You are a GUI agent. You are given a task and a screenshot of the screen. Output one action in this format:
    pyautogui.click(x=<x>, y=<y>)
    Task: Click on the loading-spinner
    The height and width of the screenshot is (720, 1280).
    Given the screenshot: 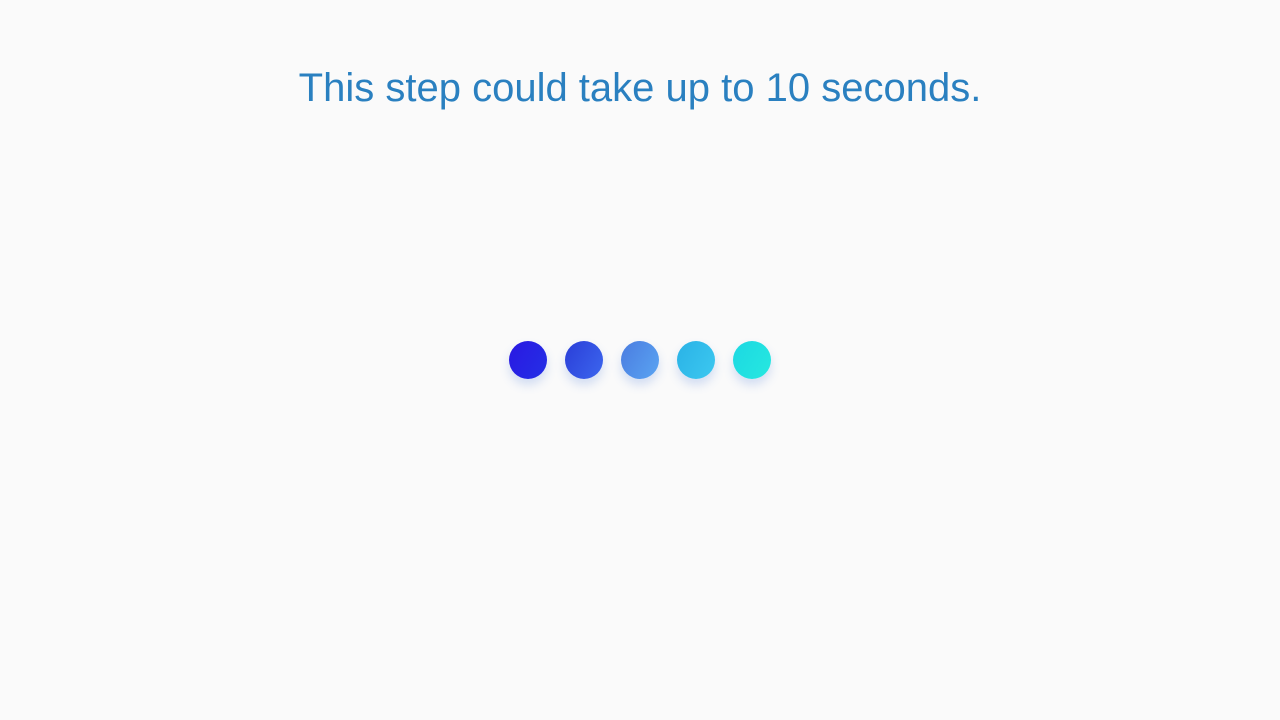 What is the action you would take?
    pyautogui.click(x=641, y=360)
    